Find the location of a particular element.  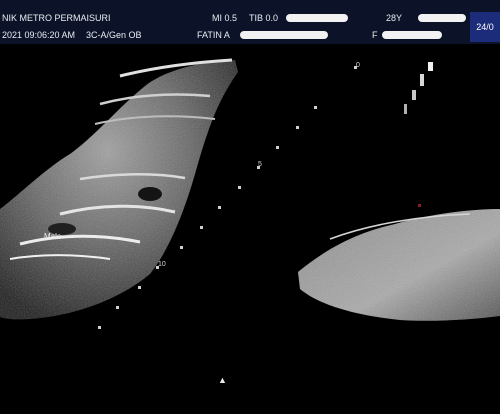

focus-marker-icon: ▲ is located at coordinates (222, 380).